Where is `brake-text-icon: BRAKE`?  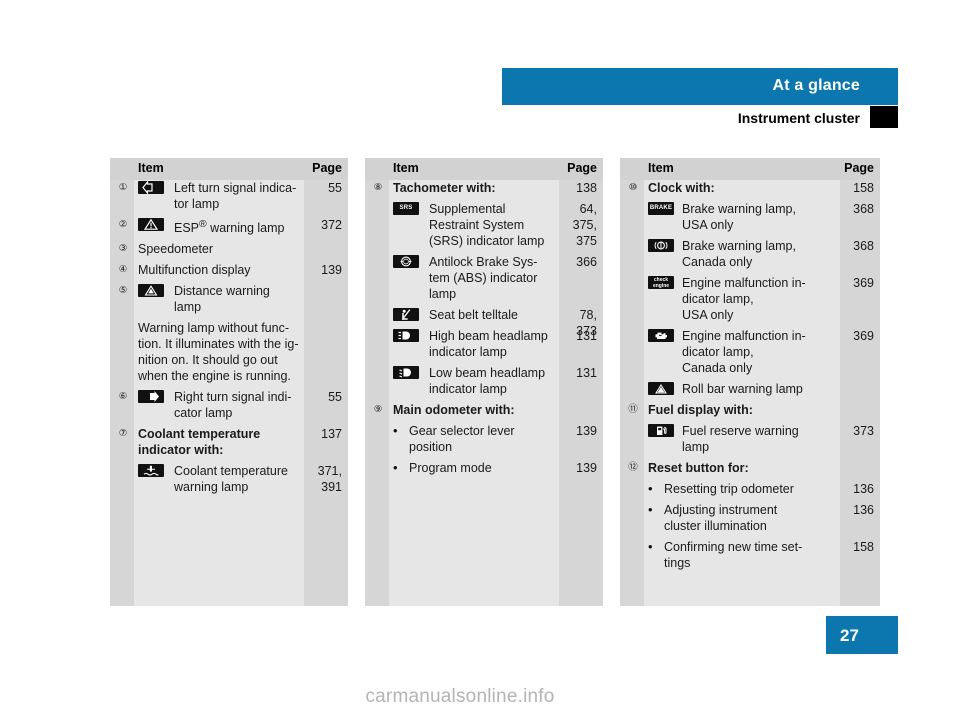 brake-text-icon: BRAKE is located at coordinates (661, 208).